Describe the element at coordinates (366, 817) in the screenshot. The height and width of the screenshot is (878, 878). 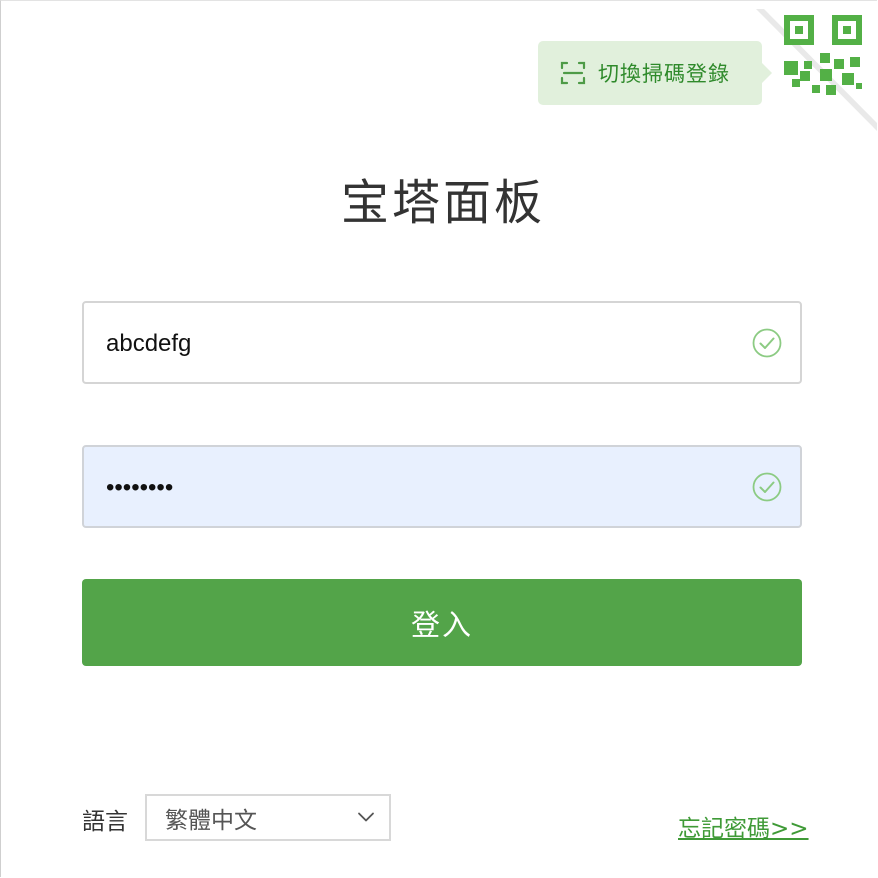
I see `chevron-down-icon` at that location.